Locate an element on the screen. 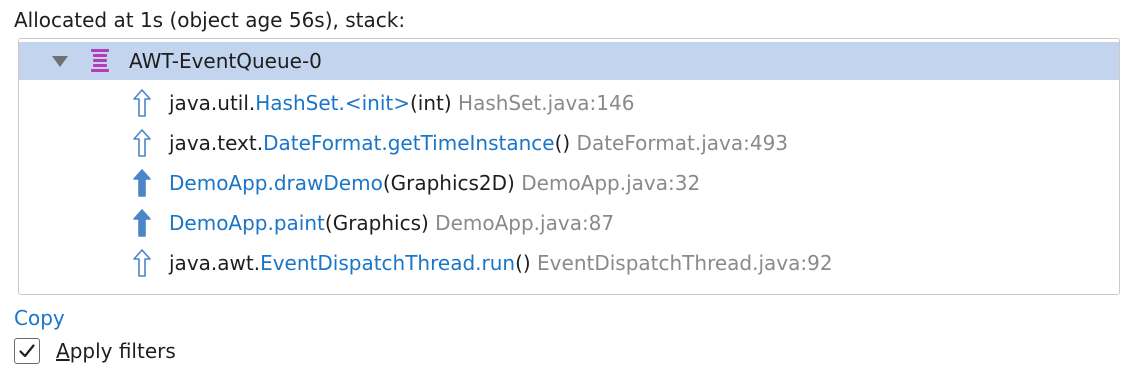  frame-location: HashSet.java:146 is located at coordinates (543, 103).